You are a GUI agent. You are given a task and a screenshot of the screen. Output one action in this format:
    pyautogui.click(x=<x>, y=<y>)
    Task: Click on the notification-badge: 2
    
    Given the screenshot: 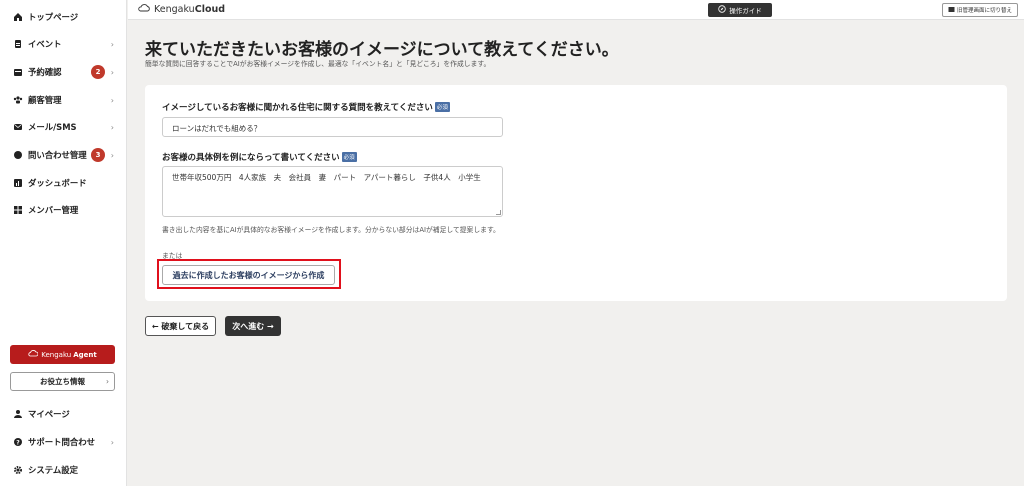 What is the action you would take?
    pyautogui.click(x=98, y=72)
    